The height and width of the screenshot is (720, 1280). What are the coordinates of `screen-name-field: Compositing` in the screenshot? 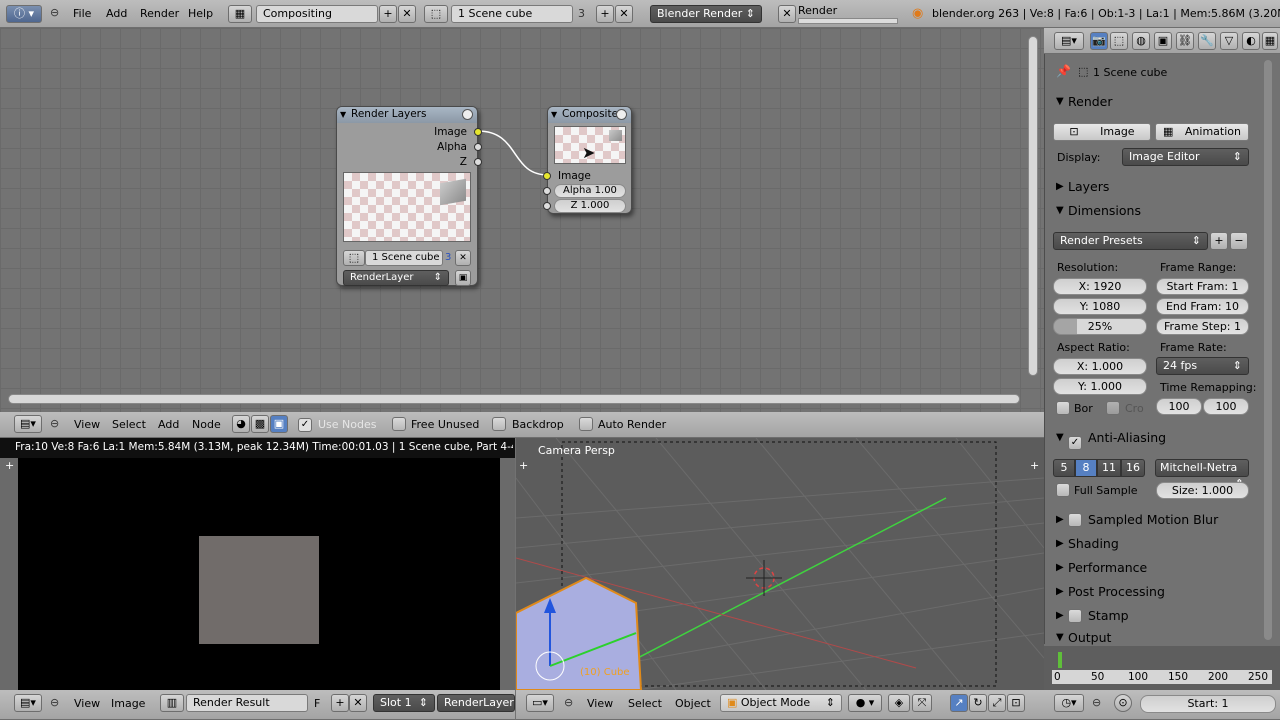 It's located at (317, 14).